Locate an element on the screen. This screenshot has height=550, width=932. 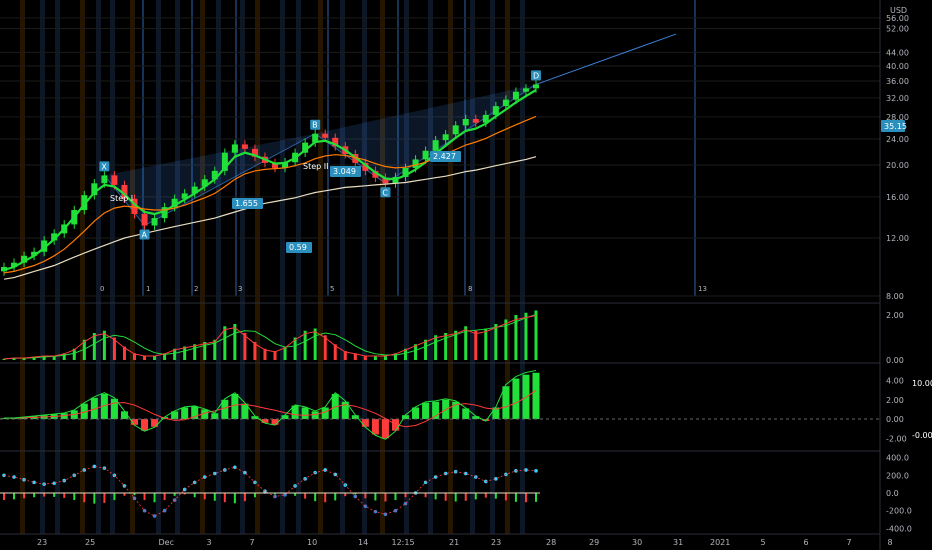
indicator-tick-label: 0.00 is located at coordinates (895, 419).